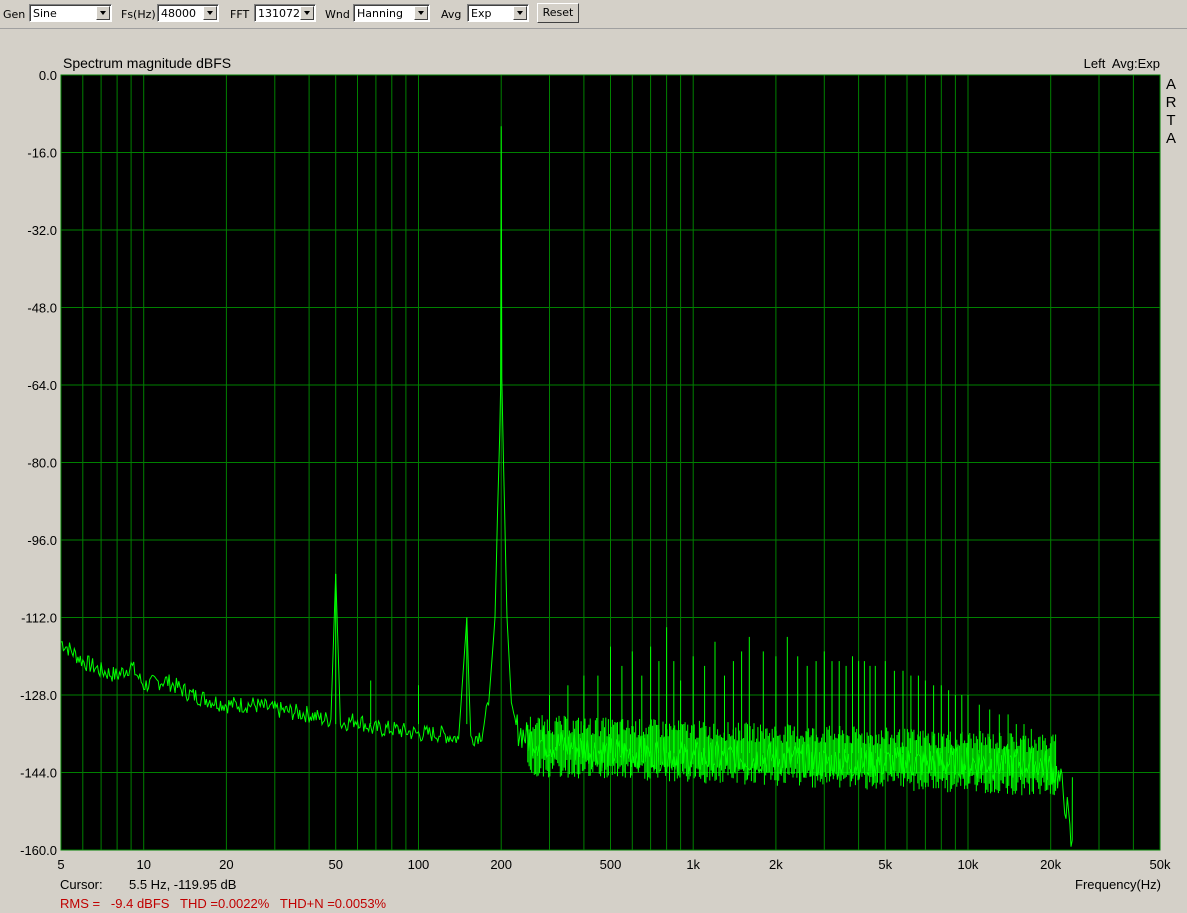 This screenshot has height=913, width=1187. I want to click on y-tick-label: -160.0, so click(38, 850).